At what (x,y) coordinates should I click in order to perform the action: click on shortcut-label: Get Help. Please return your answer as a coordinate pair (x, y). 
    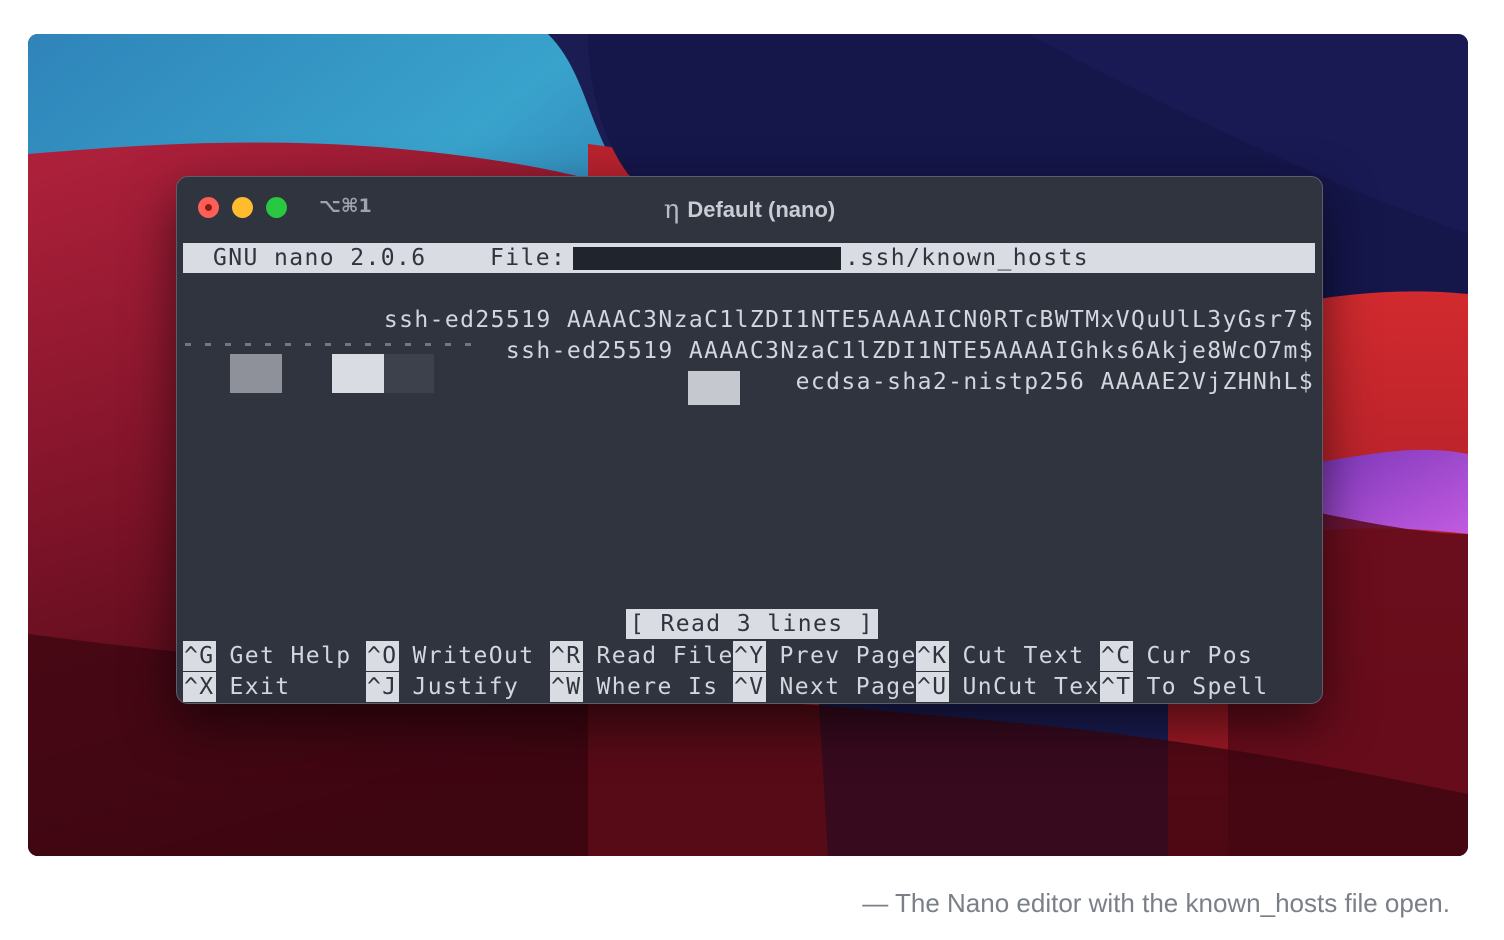
    Looking at the image, I should click on (290, 656).